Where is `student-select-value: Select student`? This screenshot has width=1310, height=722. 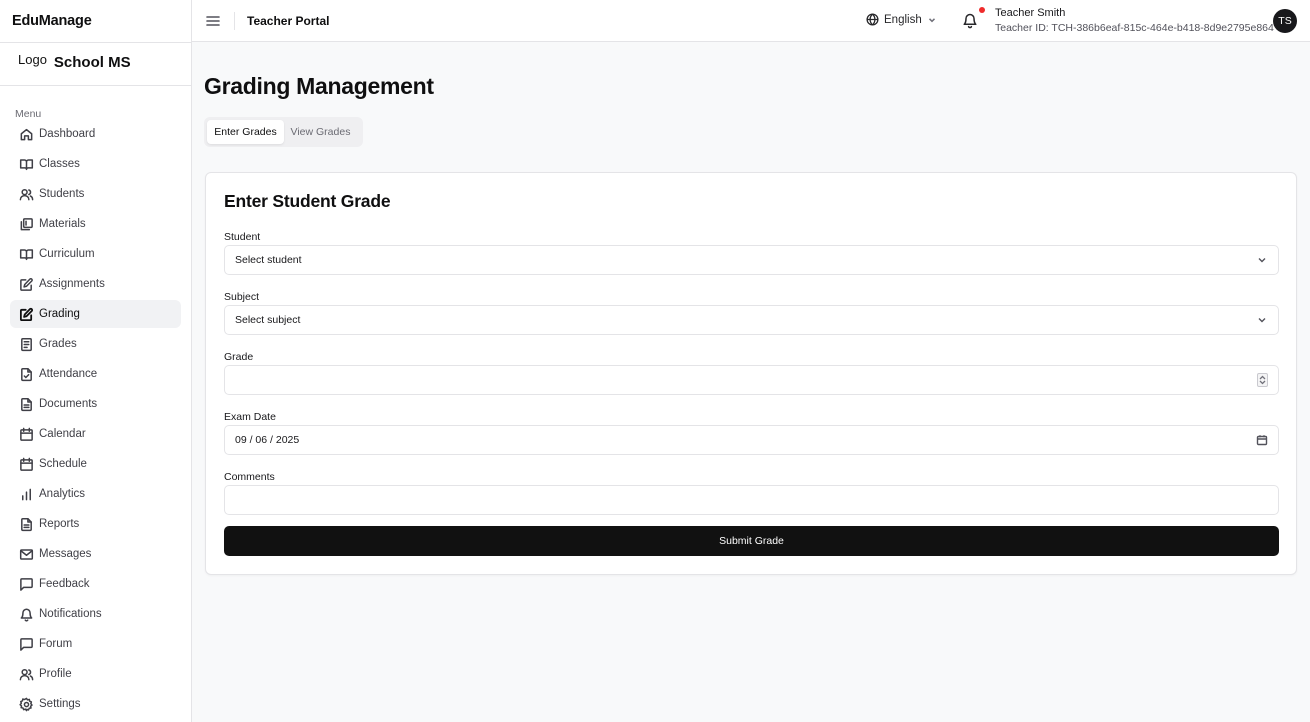
student-select-value: Select student is located at coordinates (268, 260).